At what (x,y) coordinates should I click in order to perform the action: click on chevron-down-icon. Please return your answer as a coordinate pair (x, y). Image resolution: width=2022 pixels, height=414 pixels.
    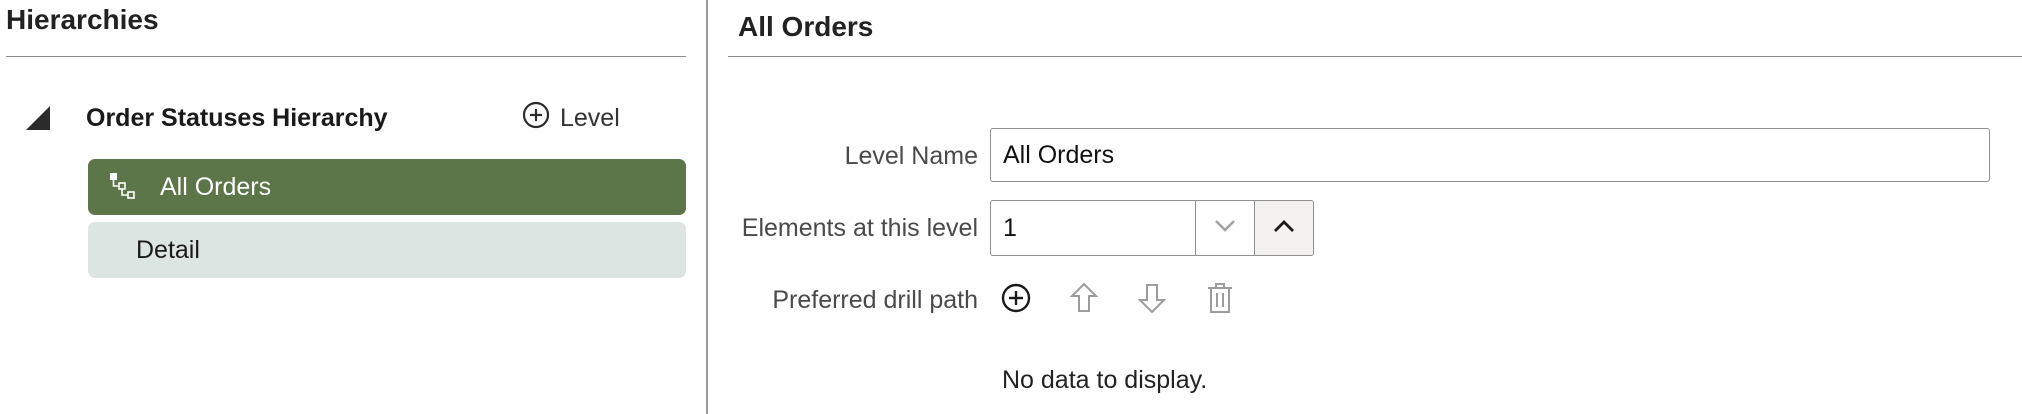
    Looking at the image, I should click on (1225, 228).